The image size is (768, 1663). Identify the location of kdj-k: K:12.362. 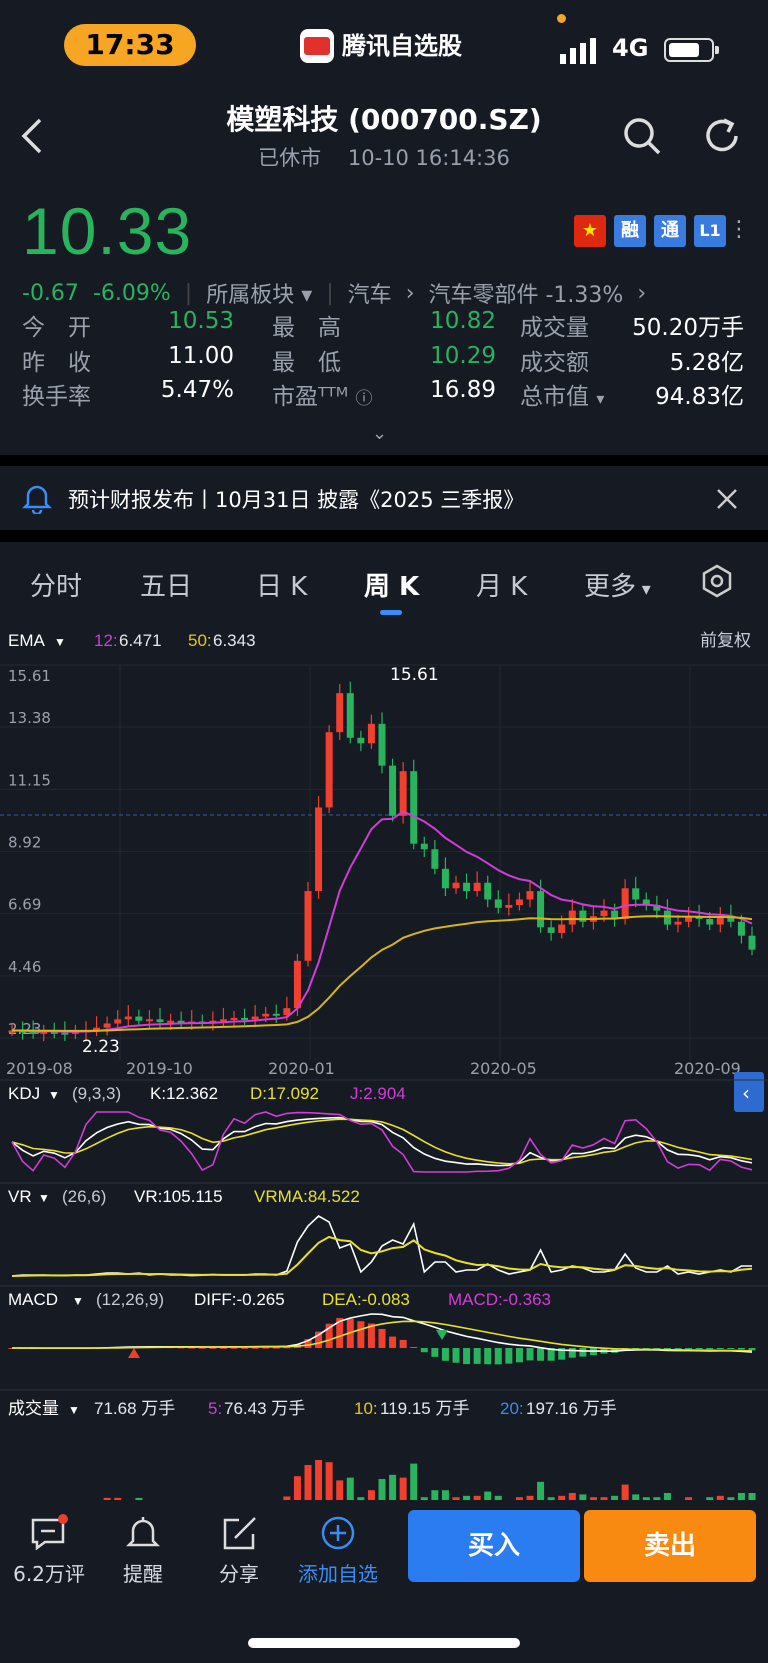
(184, 1093).